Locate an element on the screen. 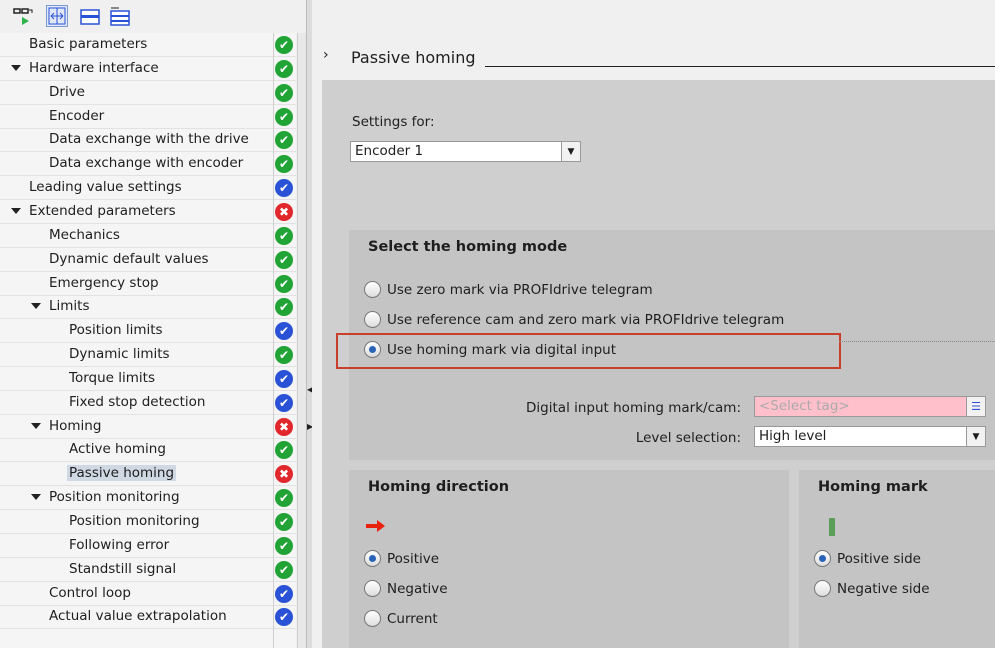  homing-mode-title: Select the homing mode is located at coordinates (468, 247).